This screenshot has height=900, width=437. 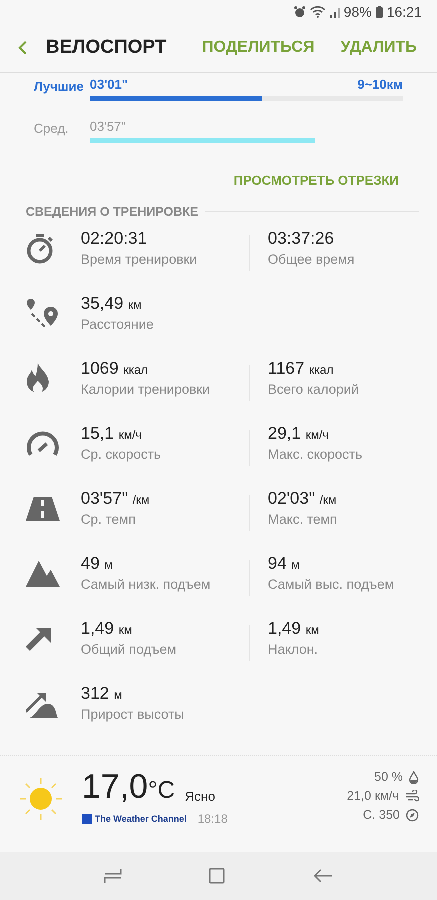 I want to click on alarm-icon, so click(x=300, y=12).